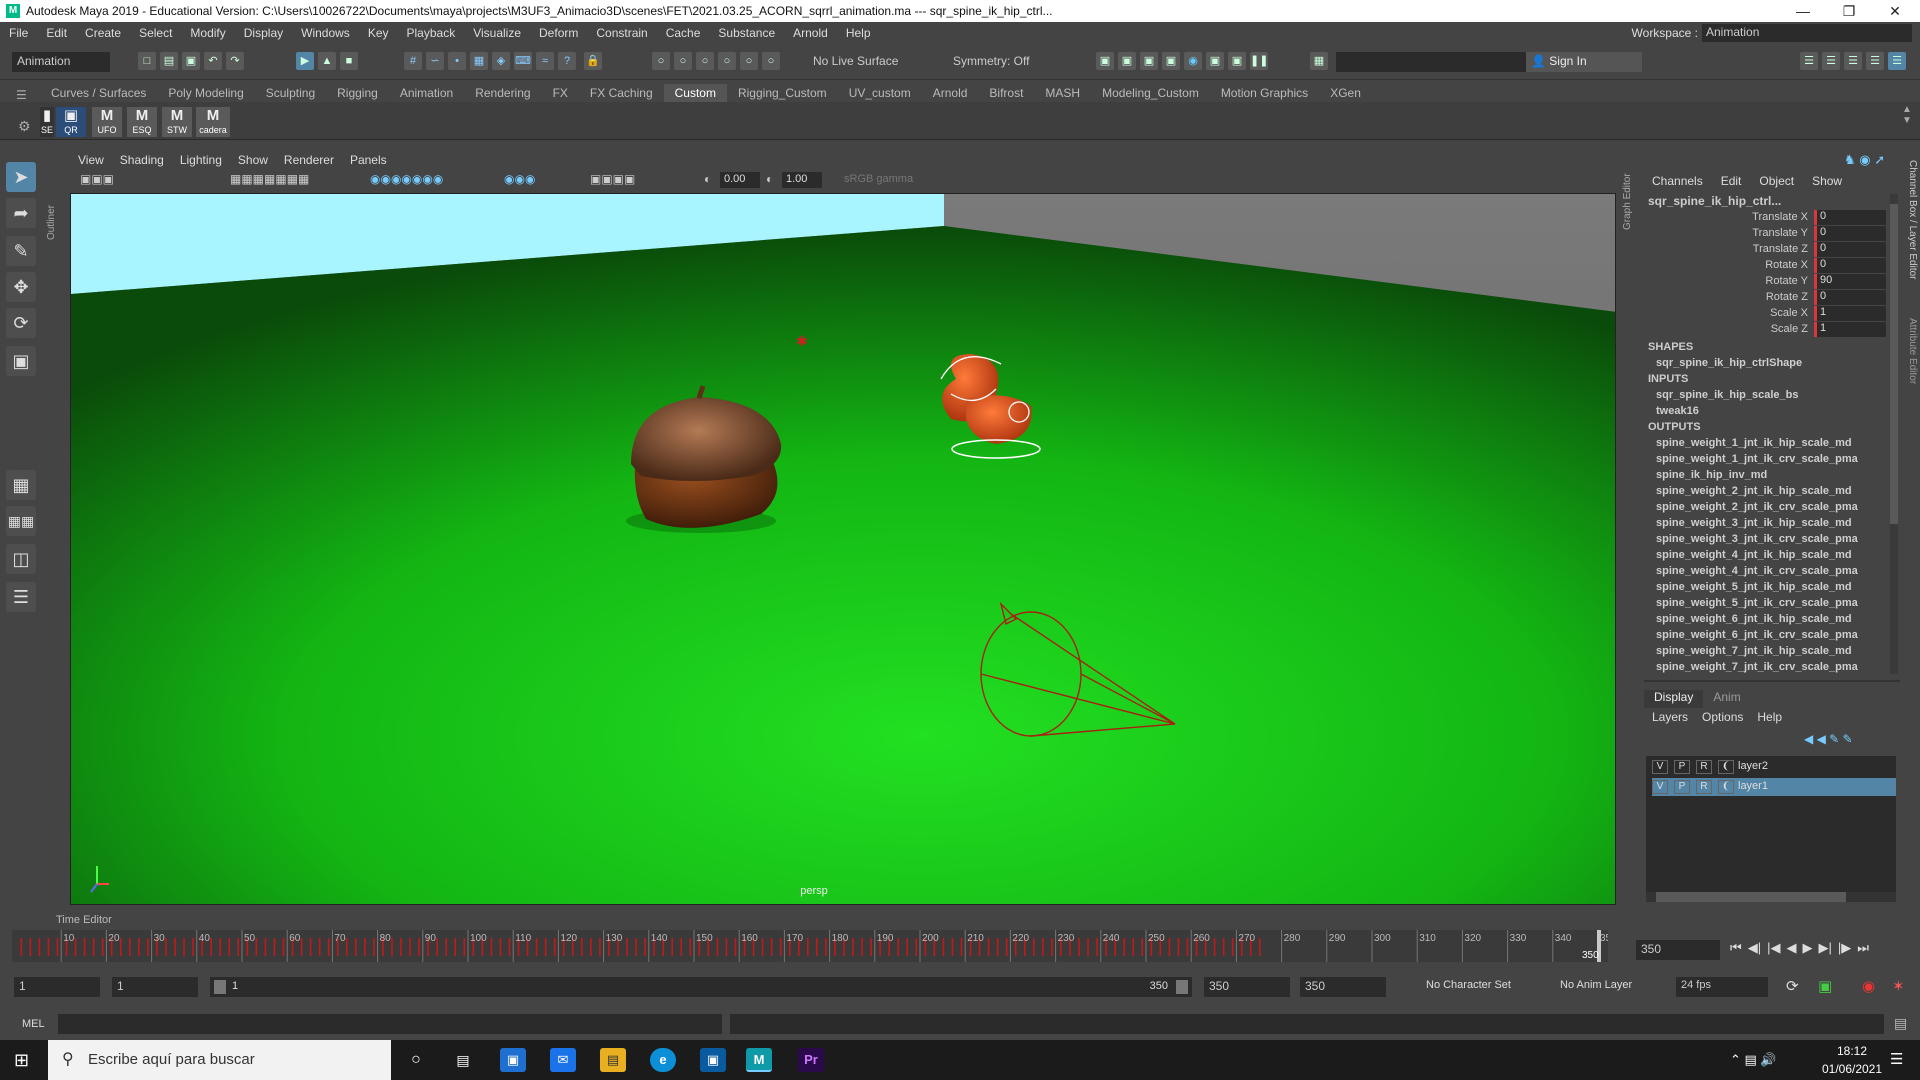 Image resolution: width=1920 pixels, height=1080 pixels. I want to click on range-start-handle, so click(220, 987).